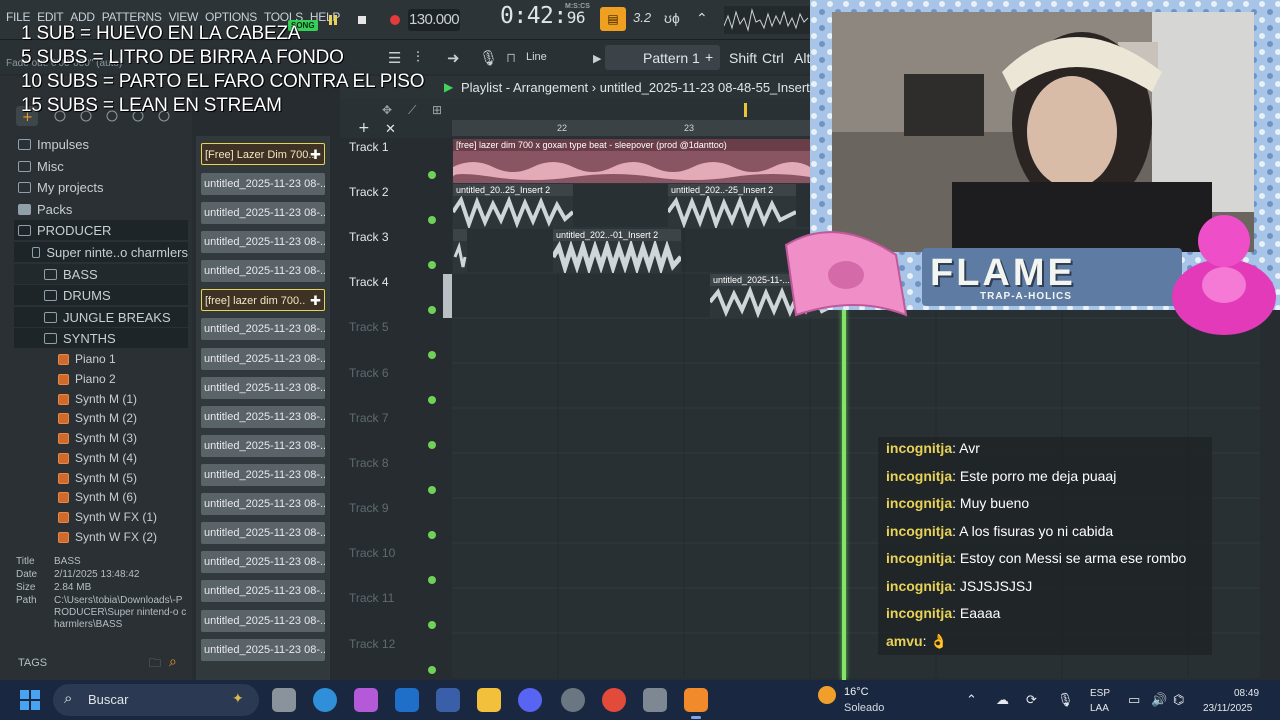  Describe the element at coordinates (460, 251) in the screenshot. I see `audio-clip` at that location.